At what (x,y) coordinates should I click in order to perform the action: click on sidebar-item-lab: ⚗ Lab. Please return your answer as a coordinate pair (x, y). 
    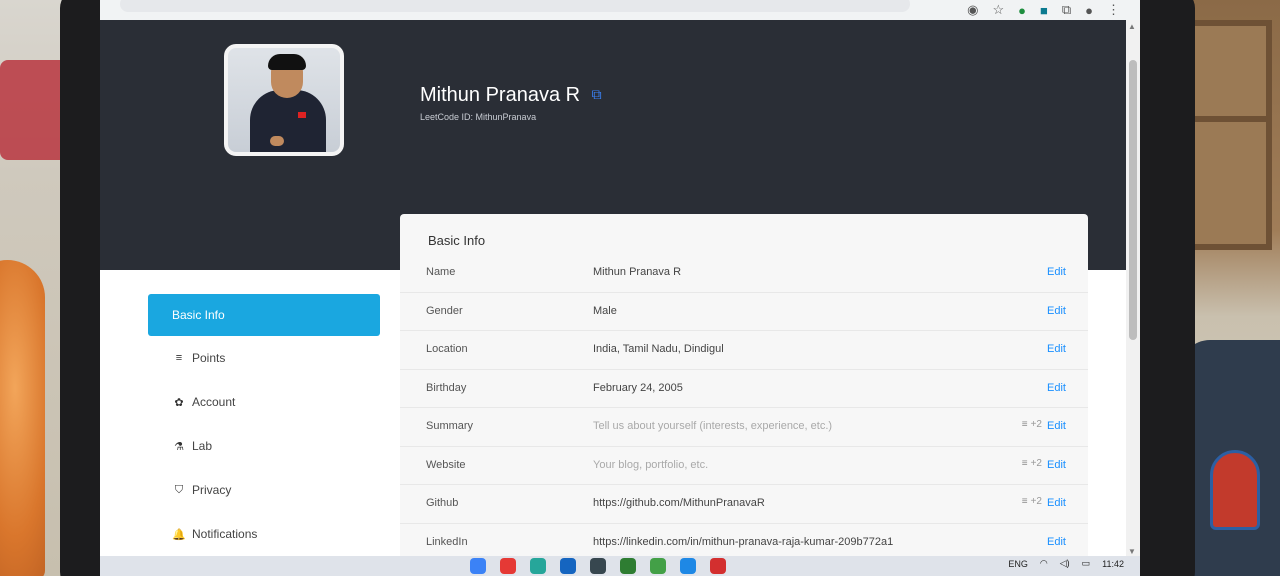
    Looking at the image, I should click on (264, 446).